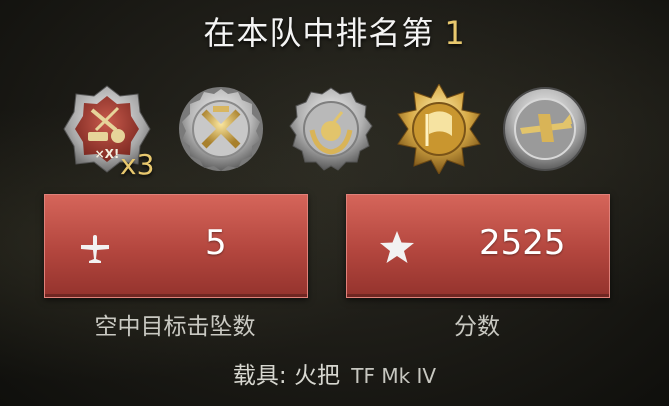  I want to click on rank-title: 在本队中排名第 1, so click(334, 31).